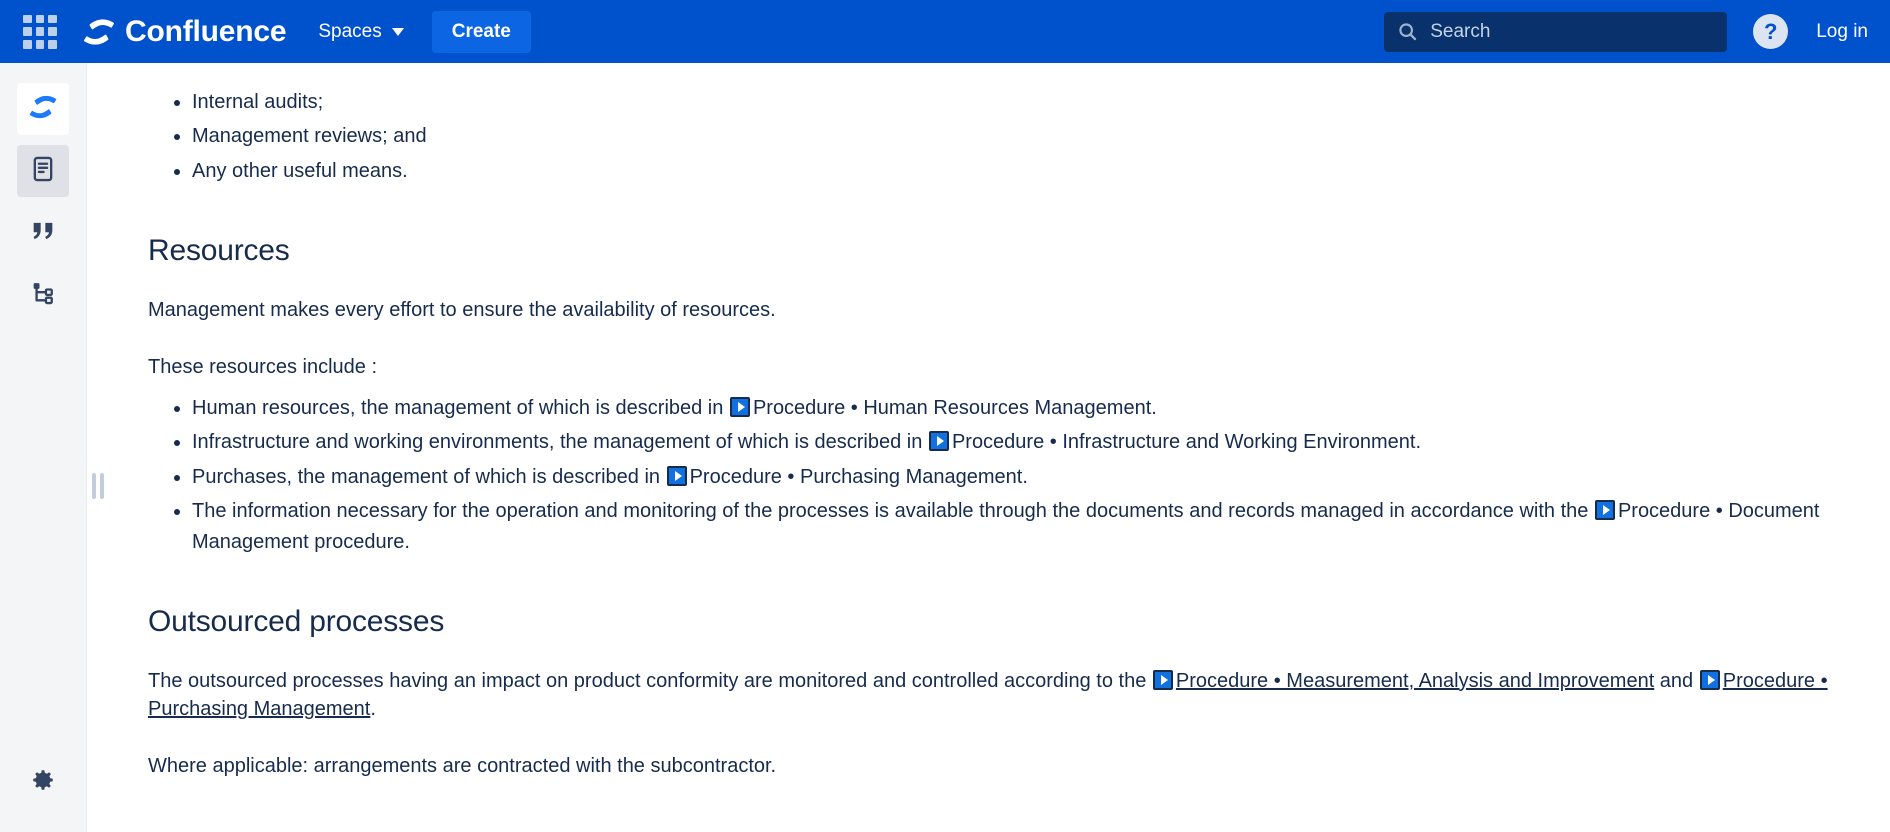 The height and width of the screenshot is (832, 1890). I want to click on rail-item-blog, so click(43, 233).